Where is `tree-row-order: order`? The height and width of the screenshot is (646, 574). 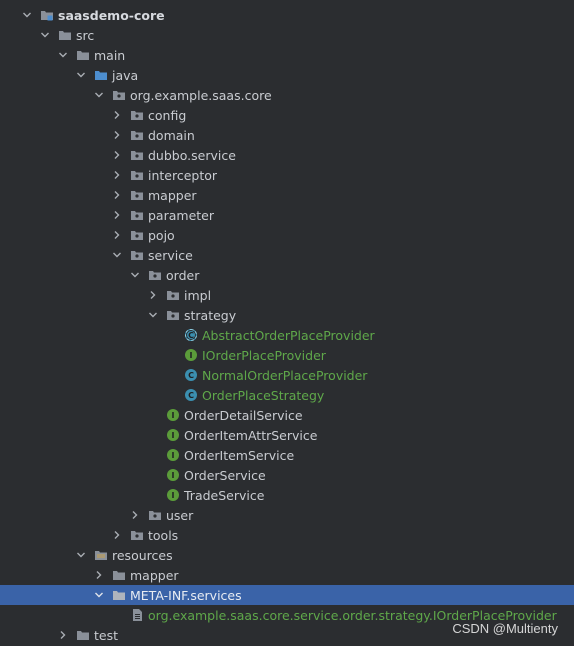 tree-row-order: order is located at coordinates (287, 275).